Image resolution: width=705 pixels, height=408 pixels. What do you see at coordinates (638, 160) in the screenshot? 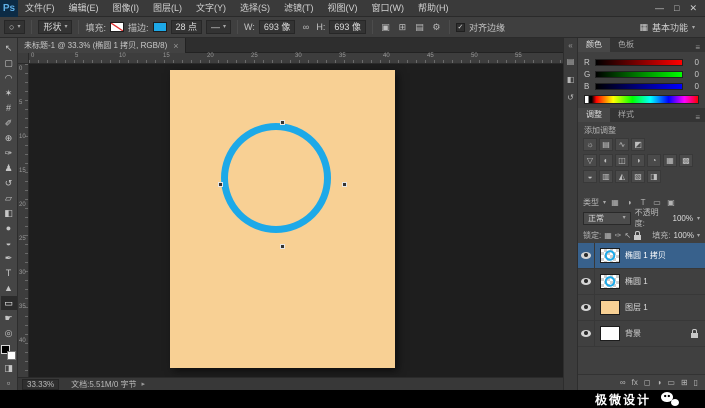
I see `black-white-icon: ◑` at bounding box center [638, 160].